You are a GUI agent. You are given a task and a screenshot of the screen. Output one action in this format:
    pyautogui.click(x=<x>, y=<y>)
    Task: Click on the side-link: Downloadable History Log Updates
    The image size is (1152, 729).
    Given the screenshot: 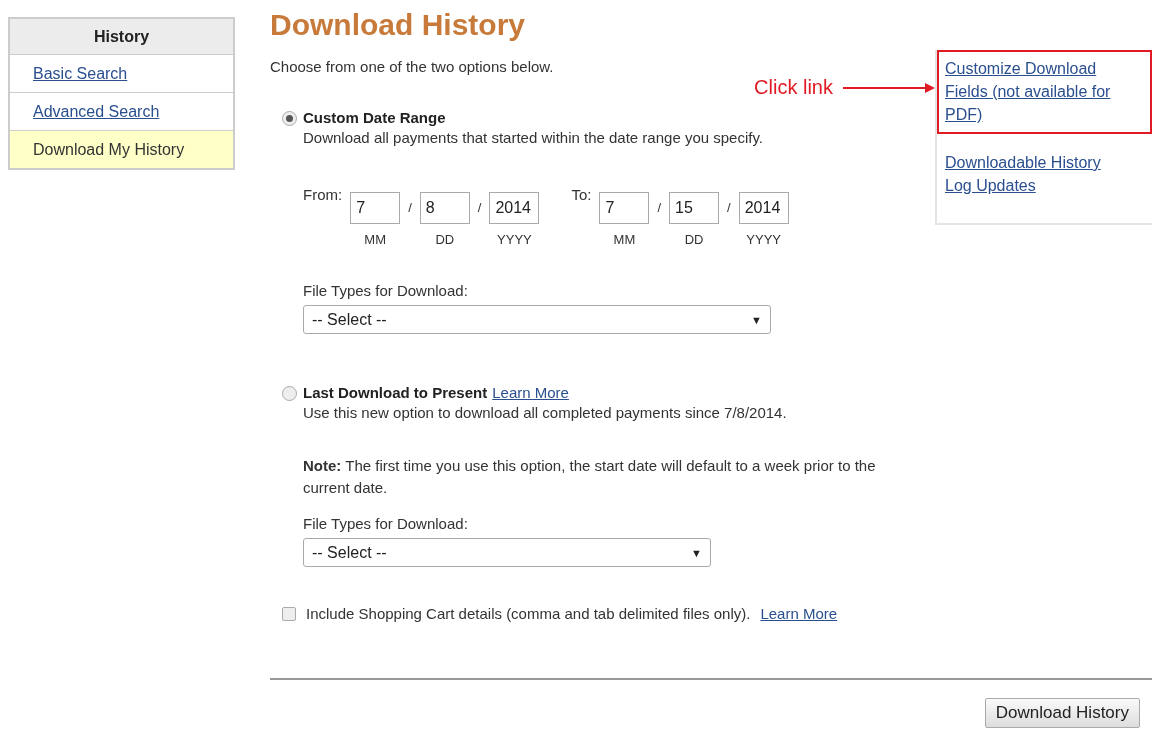 What is the action you would take?
    pyautogui.click(x=1044, y=174)
    